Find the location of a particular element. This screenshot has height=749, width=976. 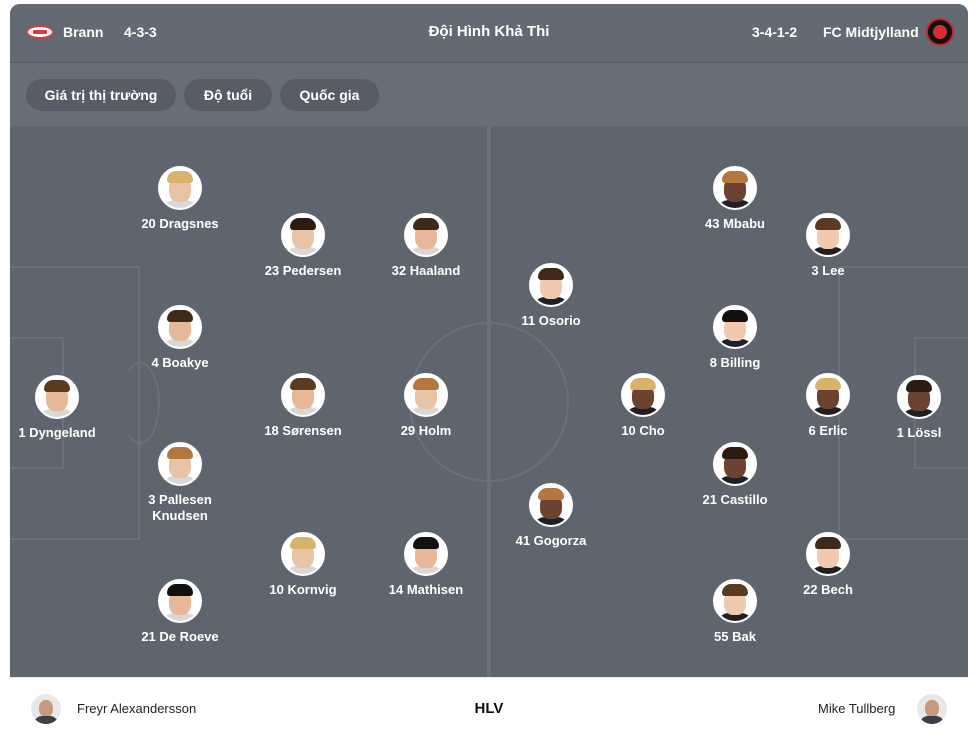

tab-market-value: Giá trị thị trường is located at coordinates (101, 95).